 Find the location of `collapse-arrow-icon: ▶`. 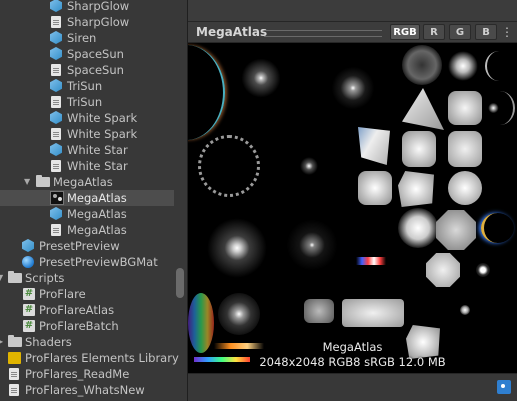

collapse-arrow-icon: ▶ is located at coordinates (1, 342).